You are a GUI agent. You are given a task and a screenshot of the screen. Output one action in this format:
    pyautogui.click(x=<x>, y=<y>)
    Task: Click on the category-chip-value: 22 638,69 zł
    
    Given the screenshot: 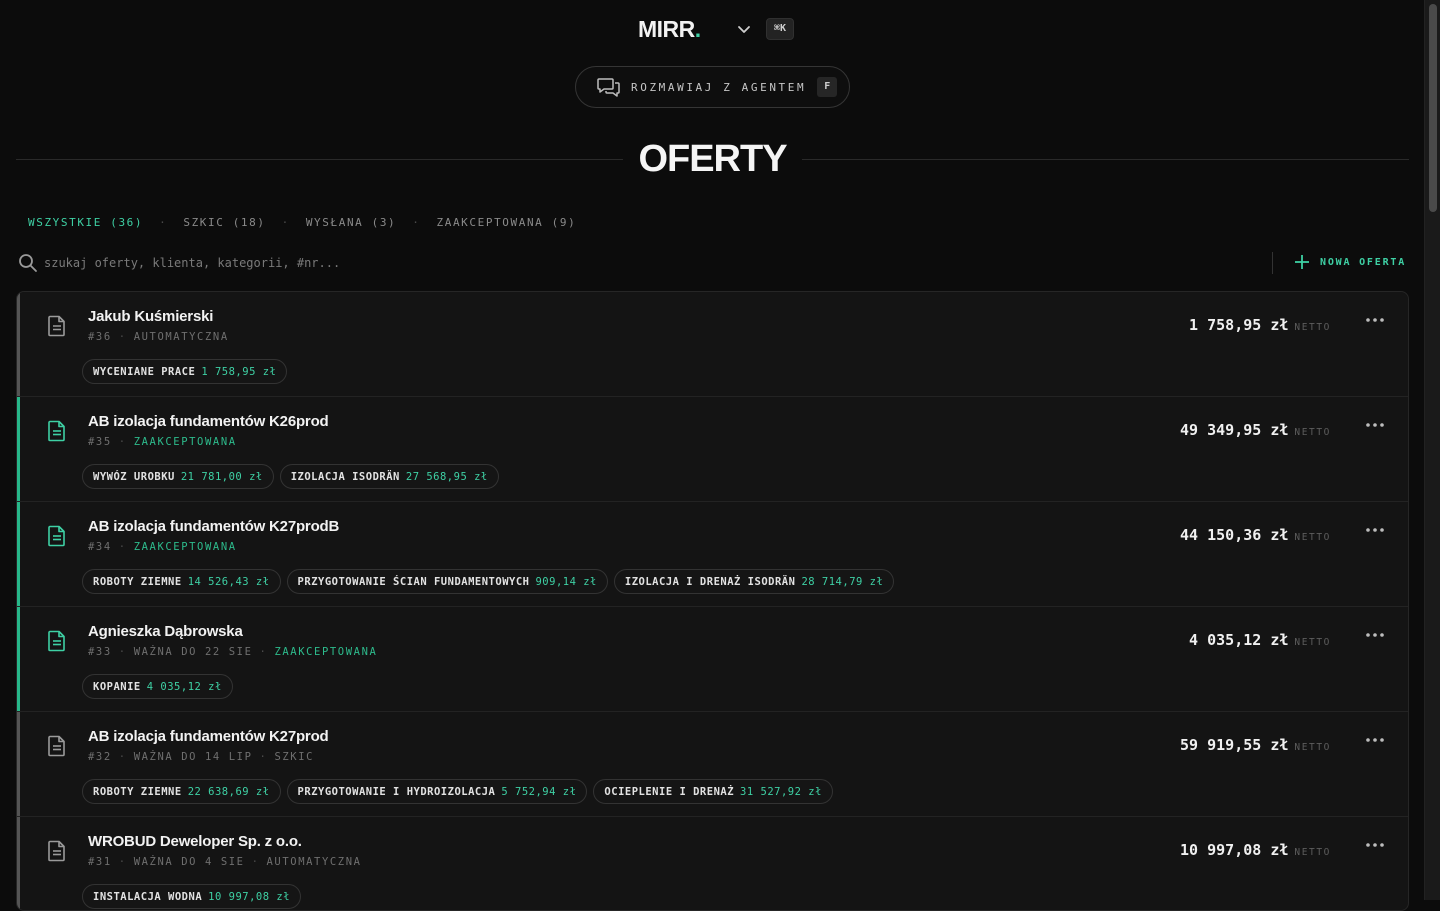 What is the action you would take?
    pyautogui.click(x=228, y=791)
    